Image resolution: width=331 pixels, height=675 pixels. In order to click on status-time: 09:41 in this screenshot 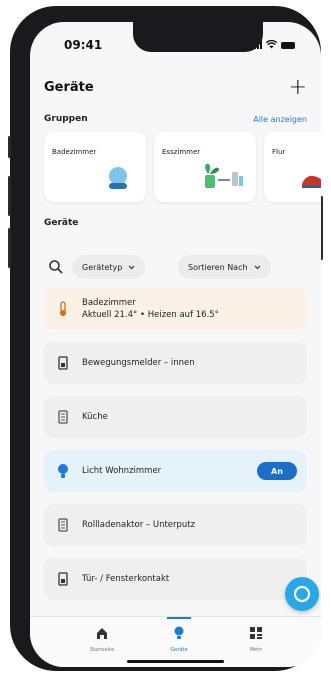, I will do `click(83, 45)`.